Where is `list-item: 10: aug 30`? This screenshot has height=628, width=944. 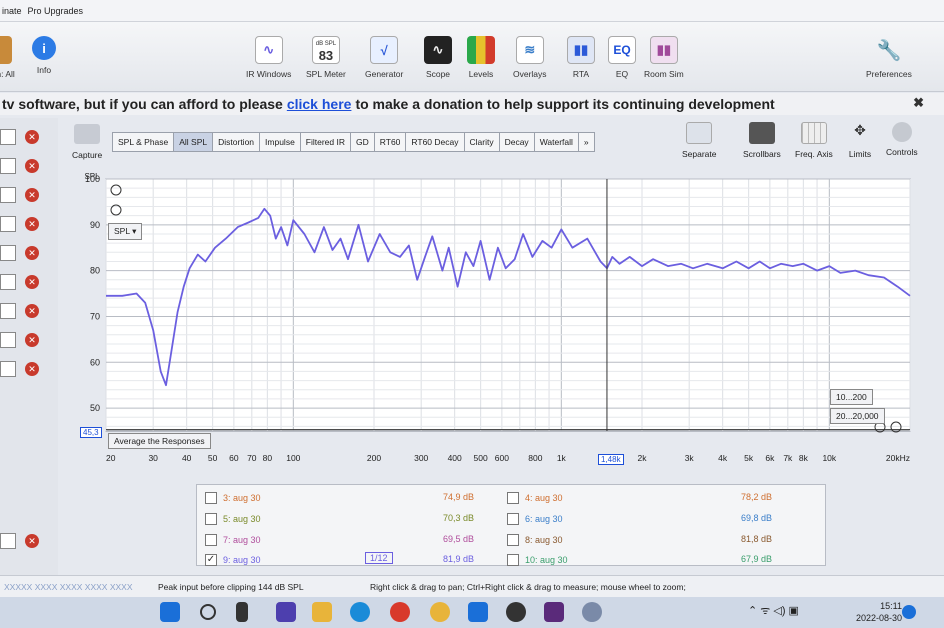
list-item: 10: aug 30 is located at coordinates (537, 560).